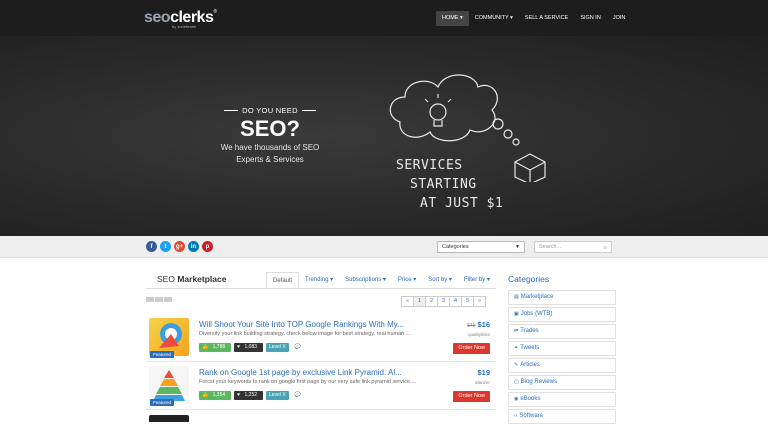 This screenshot has width=768, height=424. What do you see at coordinates (477, 280) in the screenshot?
I see `tab-filter-by: Filter by ▾` at bounding box center [477, 280].